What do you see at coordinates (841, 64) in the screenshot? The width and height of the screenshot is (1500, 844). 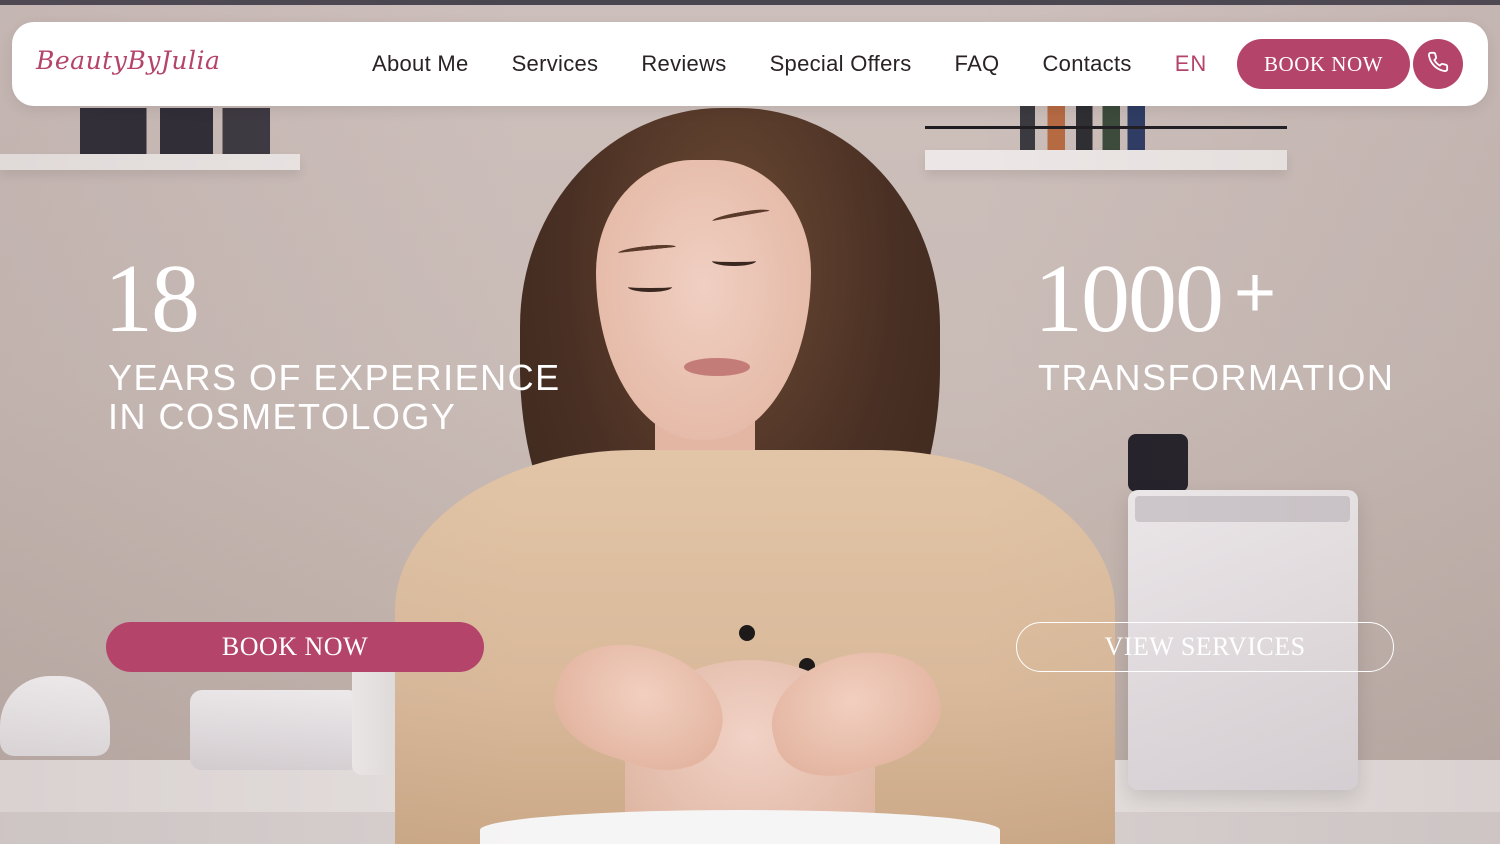 I see `nav-special-offers: Special Offers` at bounding box center [841, 64].